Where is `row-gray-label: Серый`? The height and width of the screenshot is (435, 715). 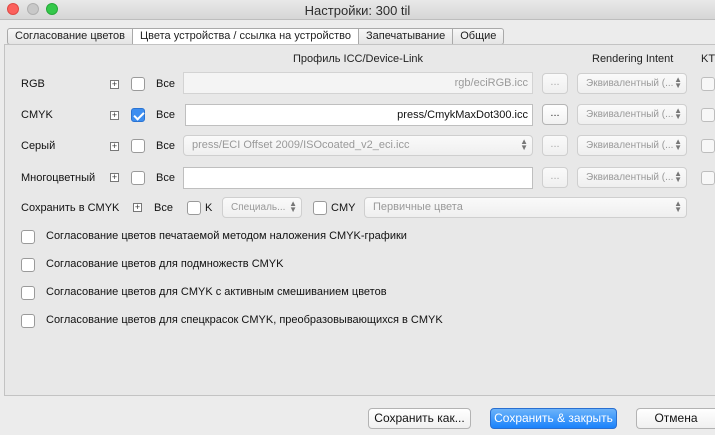
row-gray-label: Серый is located at coordinates (38, 146).